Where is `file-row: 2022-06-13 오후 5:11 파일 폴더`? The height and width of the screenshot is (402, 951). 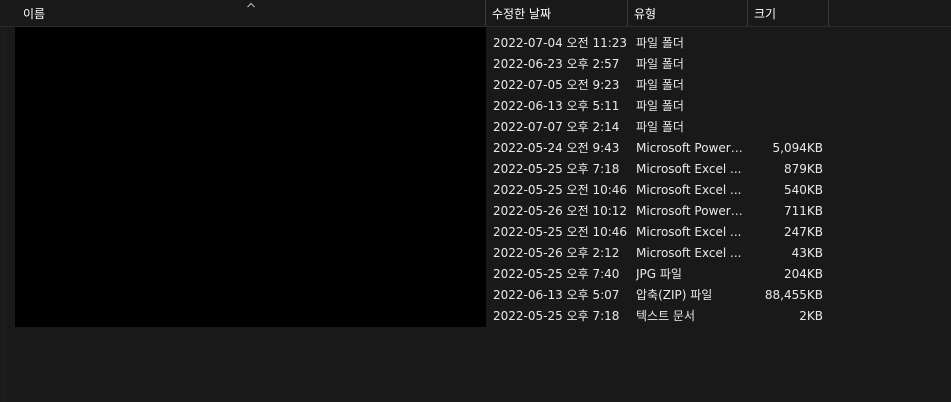
file-row: 2022-06-13 오후 5:11 파일 폴더 is located at coordinates (658, 106).